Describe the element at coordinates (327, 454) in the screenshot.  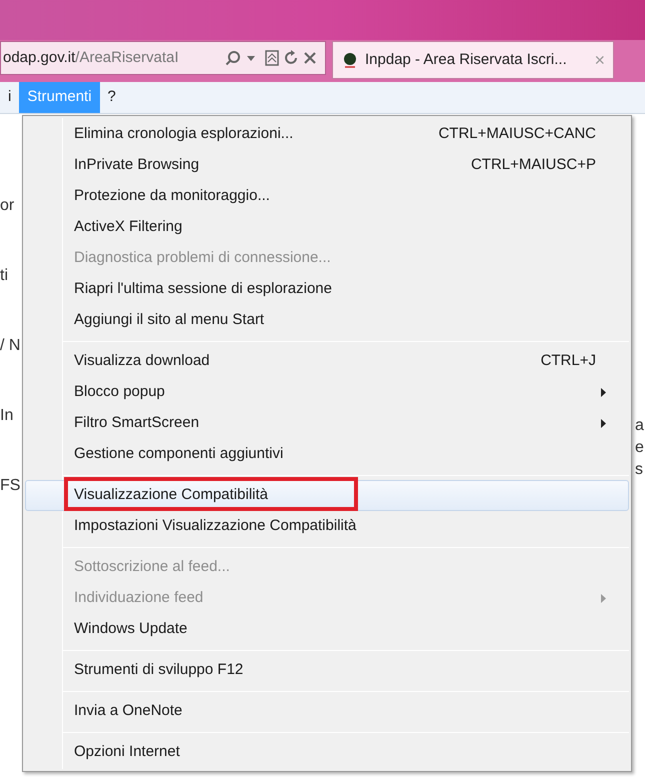
I see `menu-item: Gestione componenti aggiuntivi` at that location.